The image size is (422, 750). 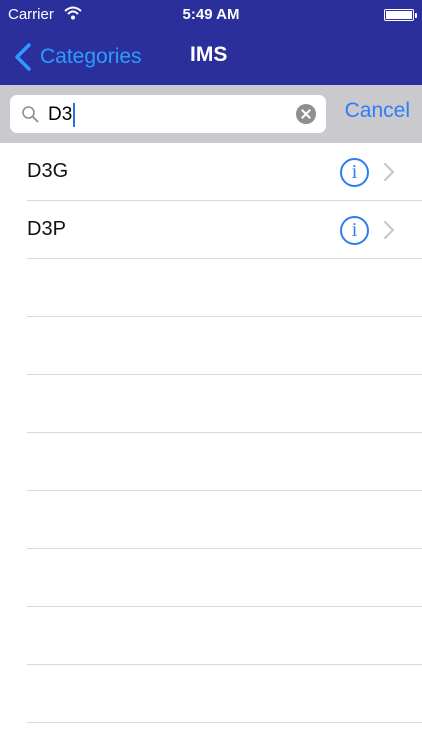 I want to click on clock: 5:49 AM, so click(x=211, y=14).